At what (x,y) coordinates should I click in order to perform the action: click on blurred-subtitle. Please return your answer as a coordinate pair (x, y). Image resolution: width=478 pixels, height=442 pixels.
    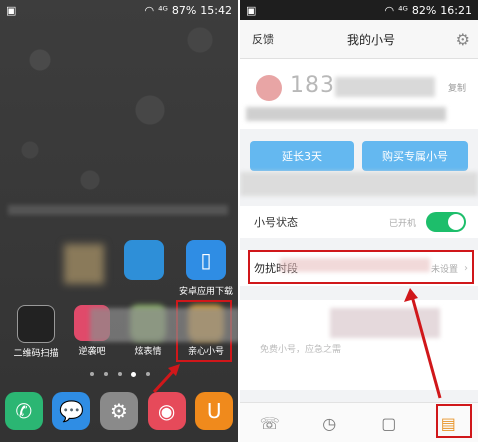
    Looking at the image, I should click on (346, 114).